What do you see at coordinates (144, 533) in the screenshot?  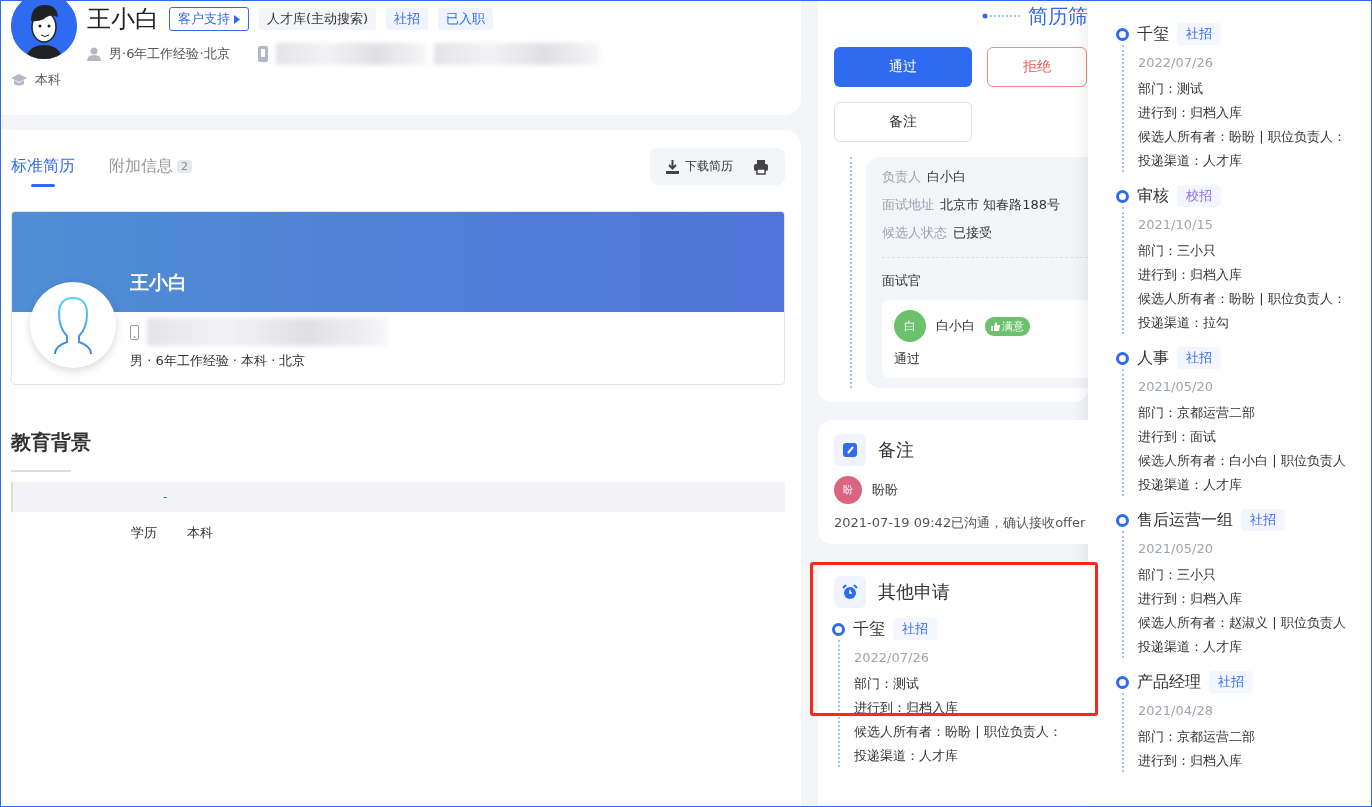 I see `field-label: 学历` at bounding box center [144, 533].